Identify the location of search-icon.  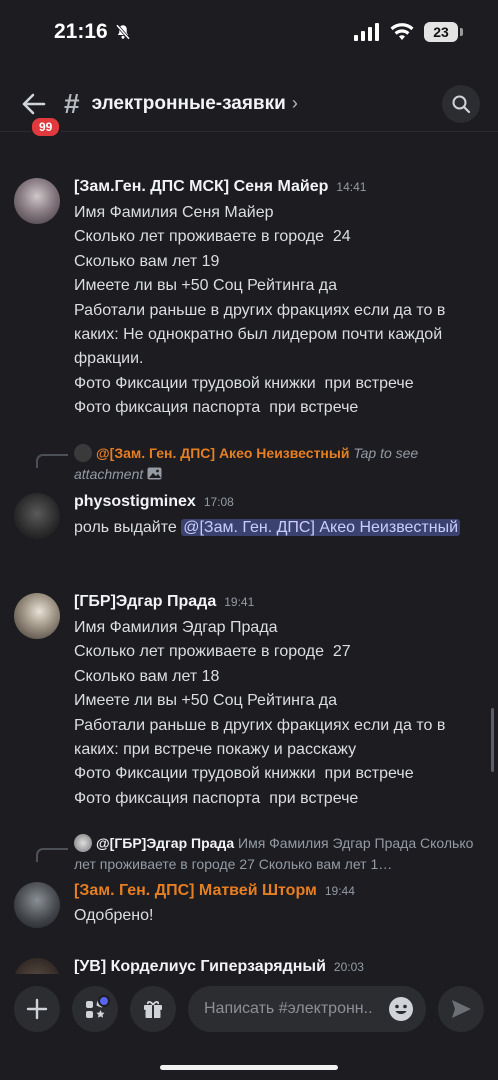
(461, 104).